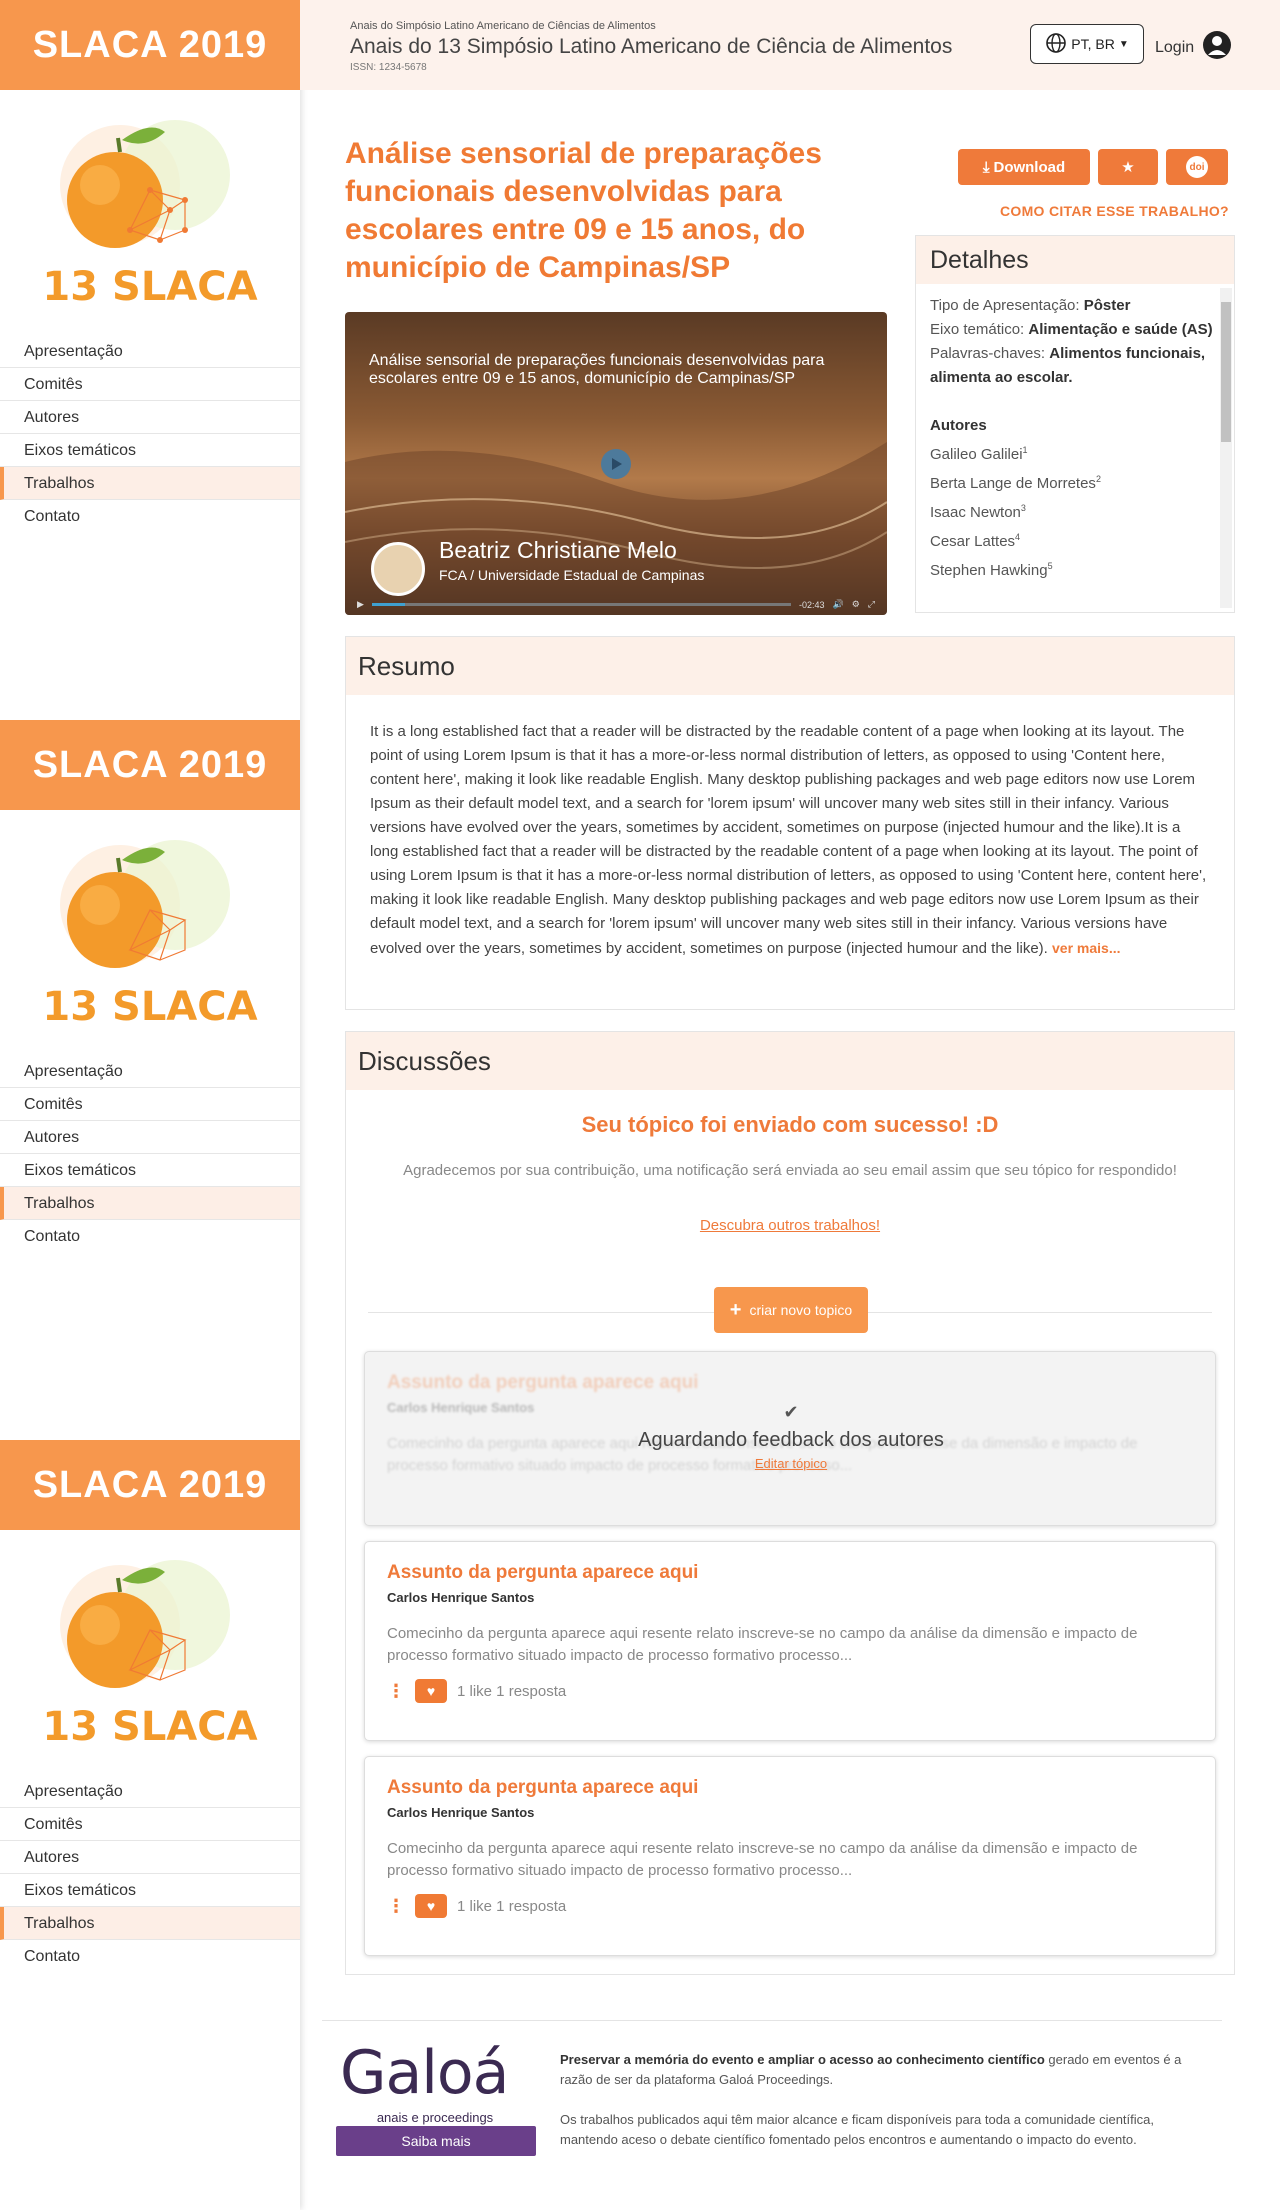 The height and width of the screenshot is (2210, 1280). I want to click on volume-icon: 🔊, so click(838, 604).